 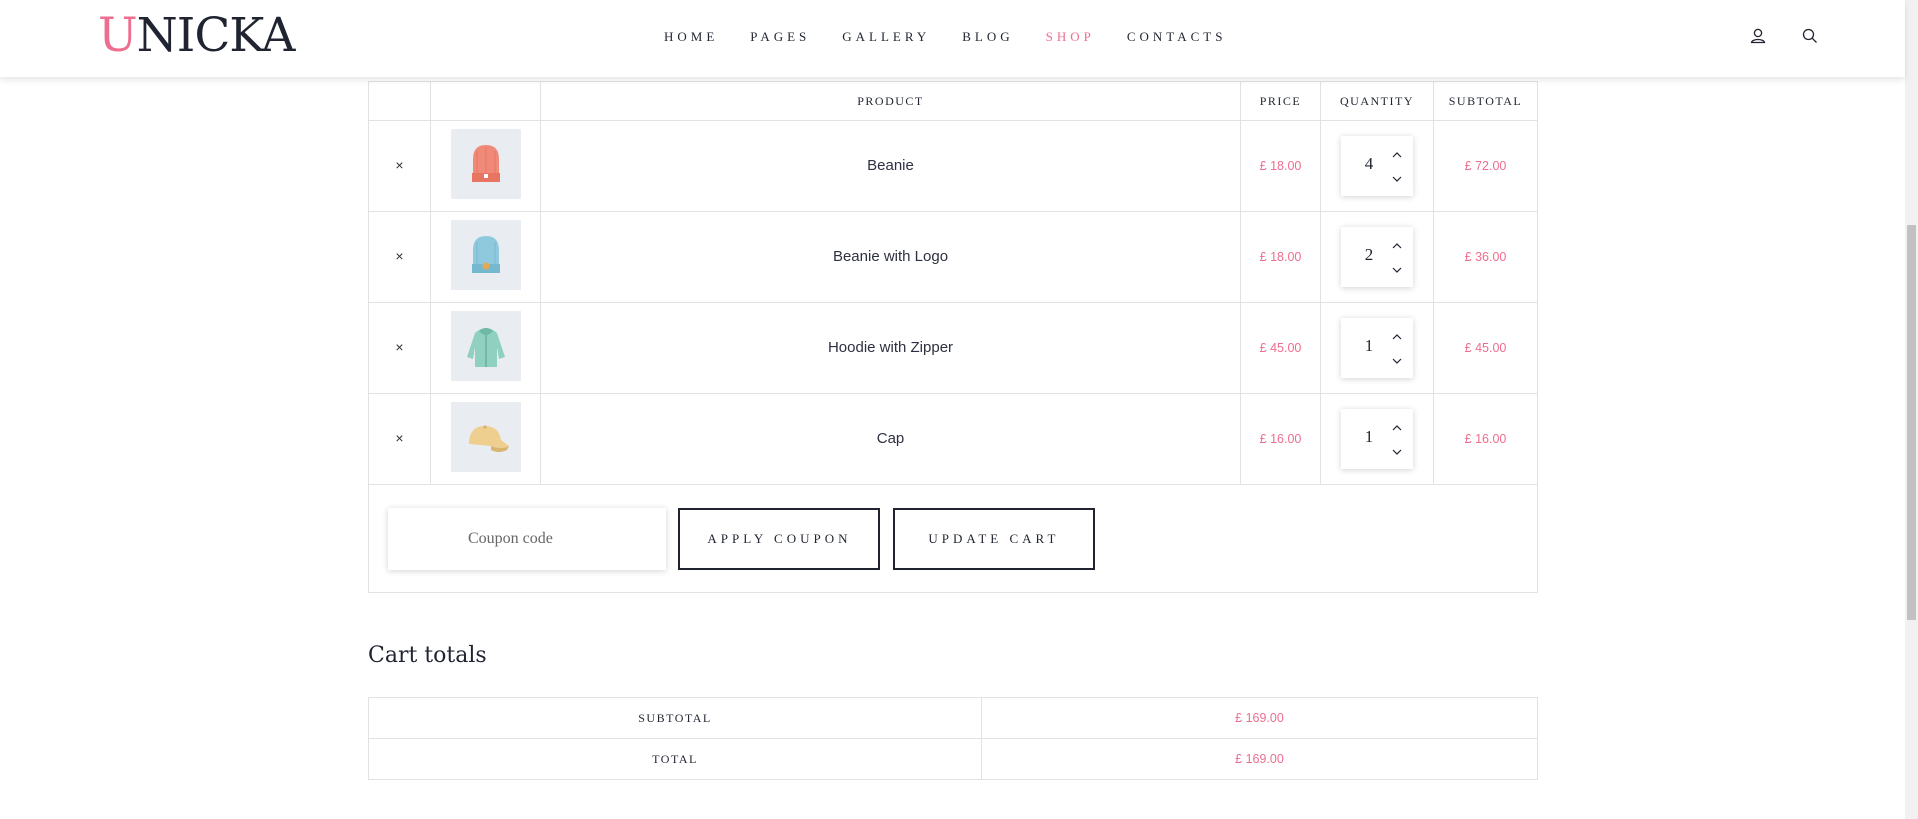 What do you see at coordinates (675, 718) in the screenshot?
I see `totals-subtotal-label: SUBTOTAL` at bounding box center [675, 718].